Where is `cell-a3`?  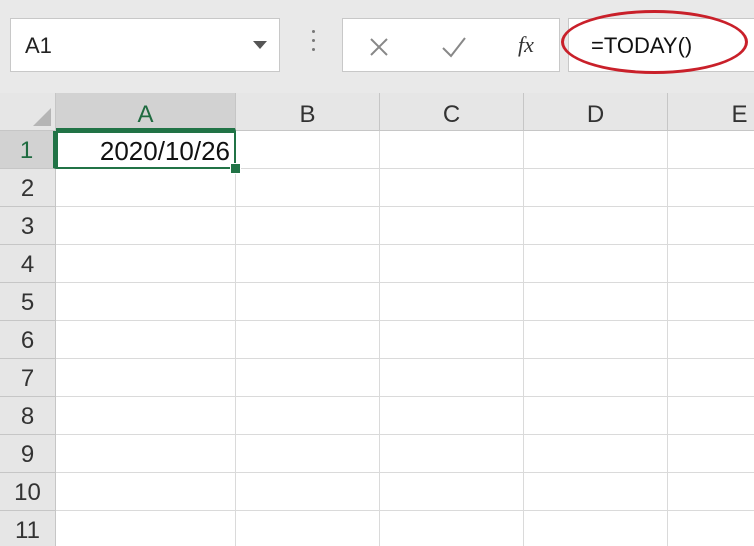 cell-a3 is located at coordinates (146, 226).